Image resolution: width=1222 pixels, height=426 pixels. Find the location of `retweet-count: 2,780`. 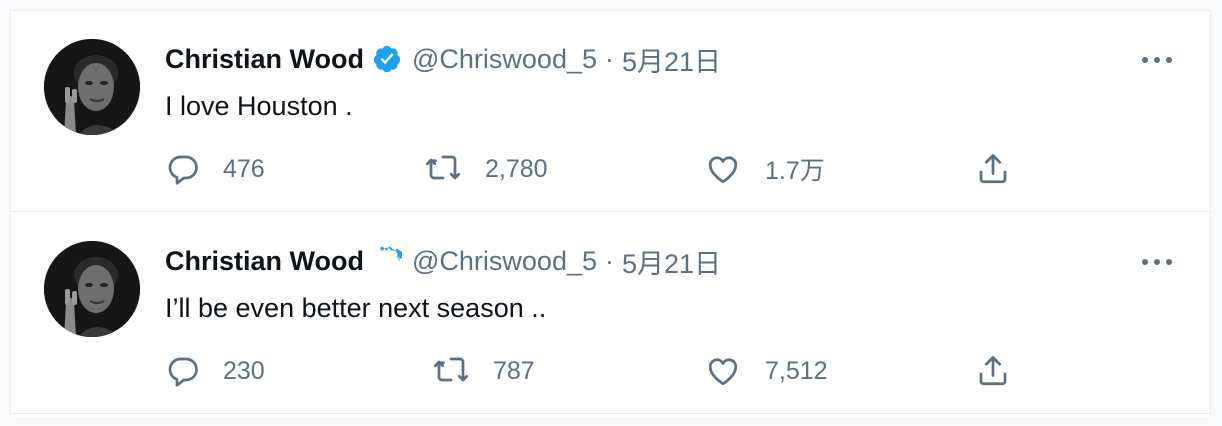

retweet-count: 2,780 is located at coordinates (516, 168).